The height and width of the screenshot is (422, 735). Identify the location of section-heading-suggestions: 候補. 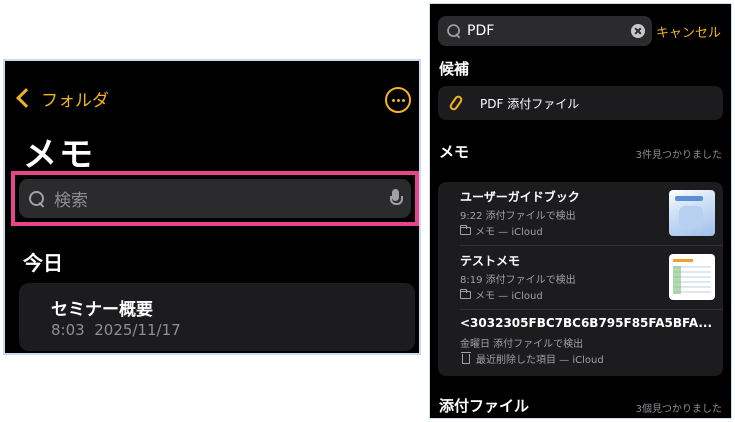
(454, 69).